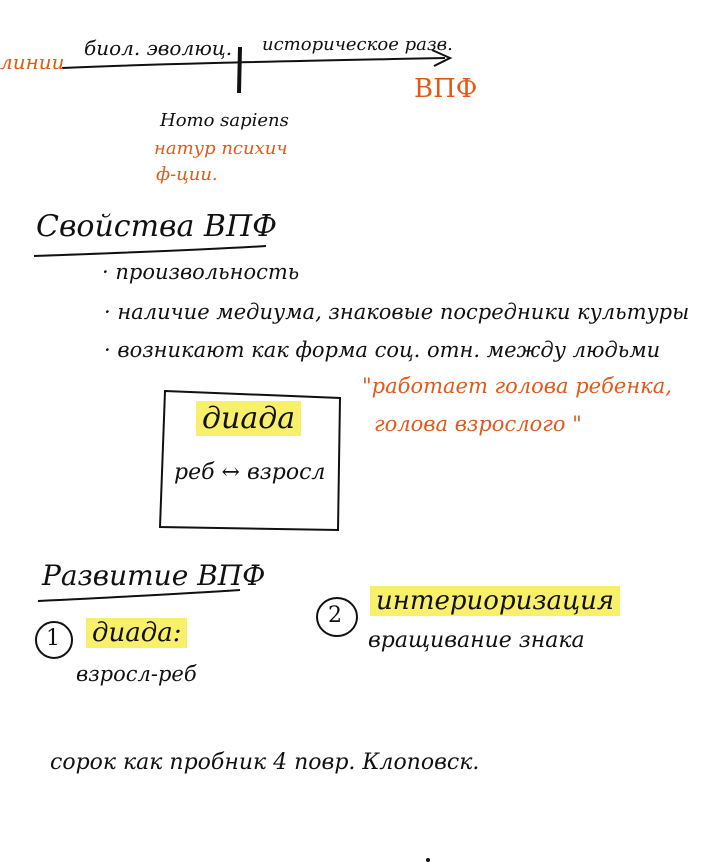 This screenshot has height=865, width=718. Describe the element at coordinates (265, 762) in the screenshot. I see `footer-note: сорок как пробник 4 повр. Клоповск.` at that location.